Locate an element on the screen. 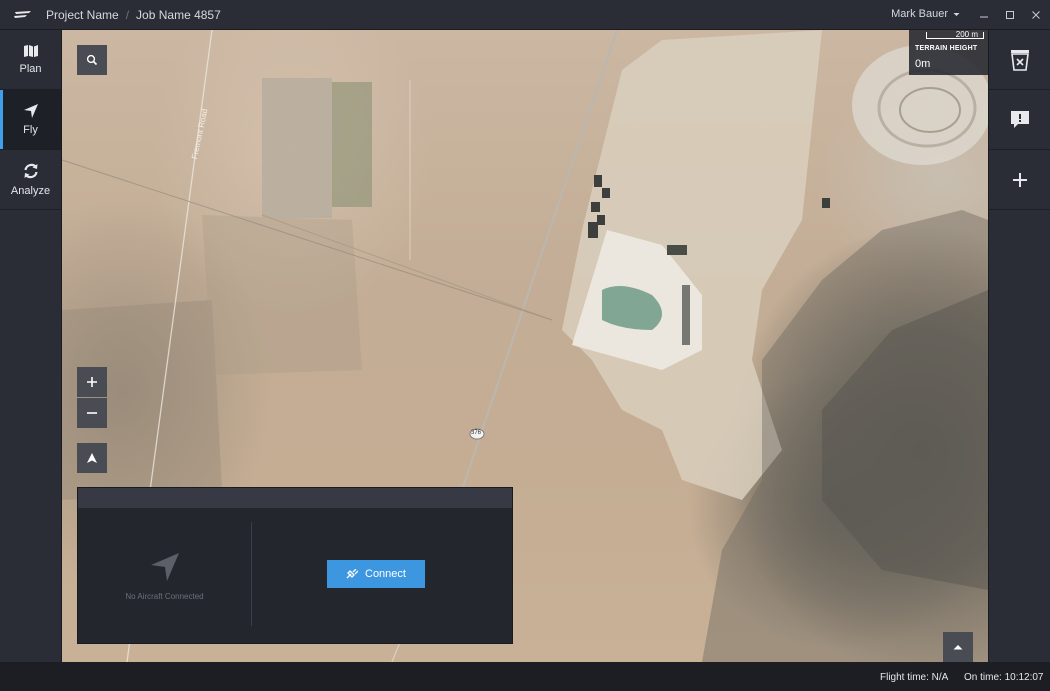 The height and width of the screenshot is (691, 1050). map-icon is located at coordinates (30, 51).